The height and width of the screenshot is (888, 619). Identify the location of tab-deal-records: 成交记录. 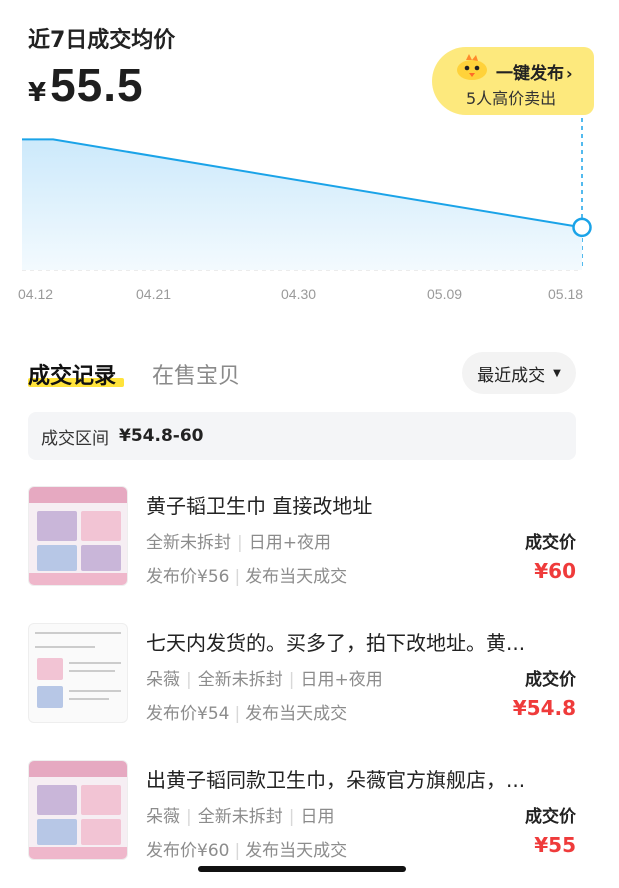
(72, 374).